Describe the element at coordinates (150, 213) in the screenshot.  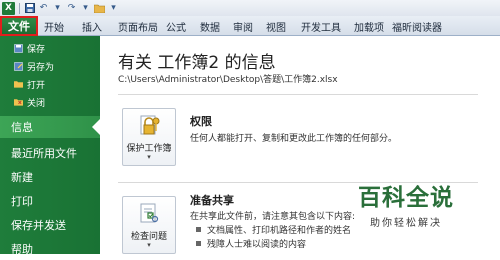
I see `inspect-document-icon` at that location.